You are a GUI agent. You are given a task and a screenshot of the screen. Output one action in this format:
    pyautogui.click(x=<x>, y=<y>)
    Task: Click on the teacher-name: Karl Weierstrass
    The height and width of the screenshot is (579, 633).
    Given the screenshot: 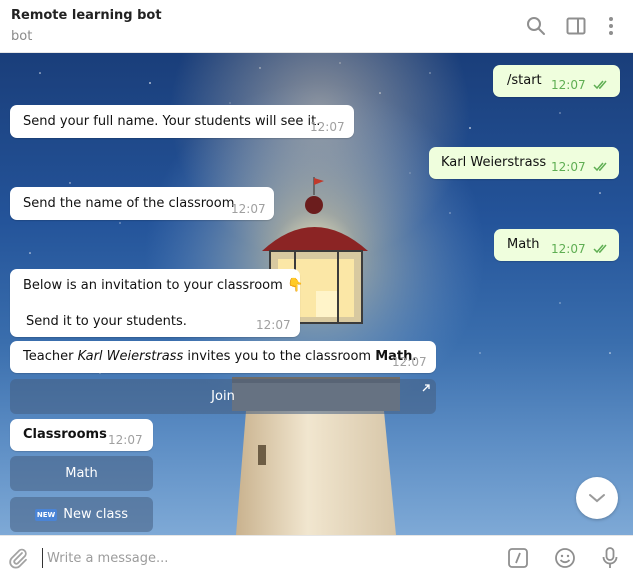 What is the action you would take?
    pyautogui.click(x=130, y=356)
    